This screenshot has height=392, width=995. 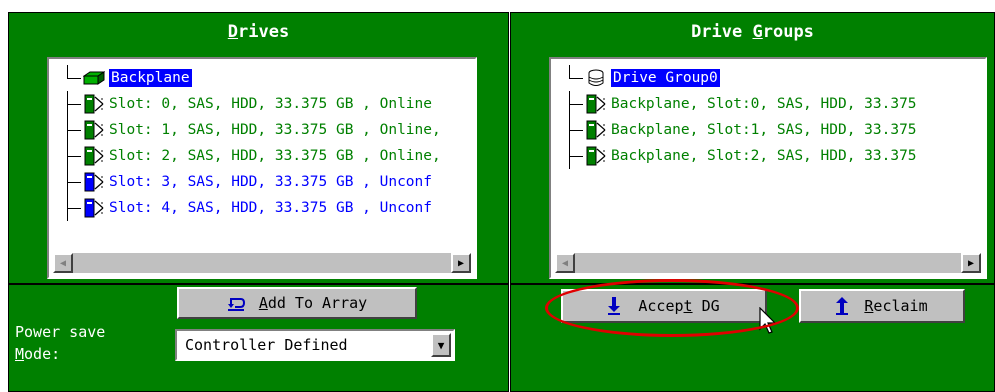 What do you see at coordinates (20, 354) in the screenshot?
I see `power-mode-mnemonic: M` at bounding box center [20, 354].